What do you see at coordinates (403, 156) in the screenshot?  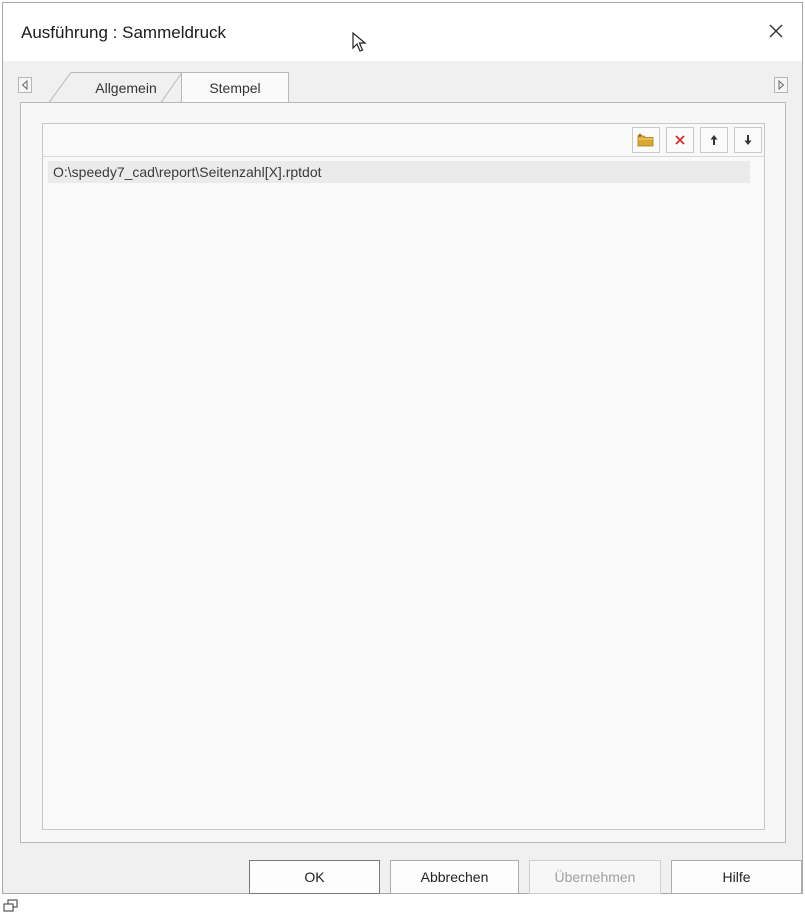 I see `toolbar-separator` at bounding box center [403, 156].